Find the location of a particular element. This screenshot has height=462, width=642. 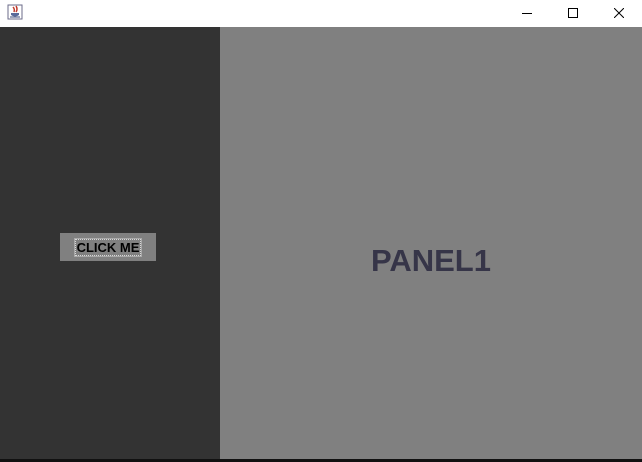

panel-title: PANEL1 is located at coordinates (430, 260).